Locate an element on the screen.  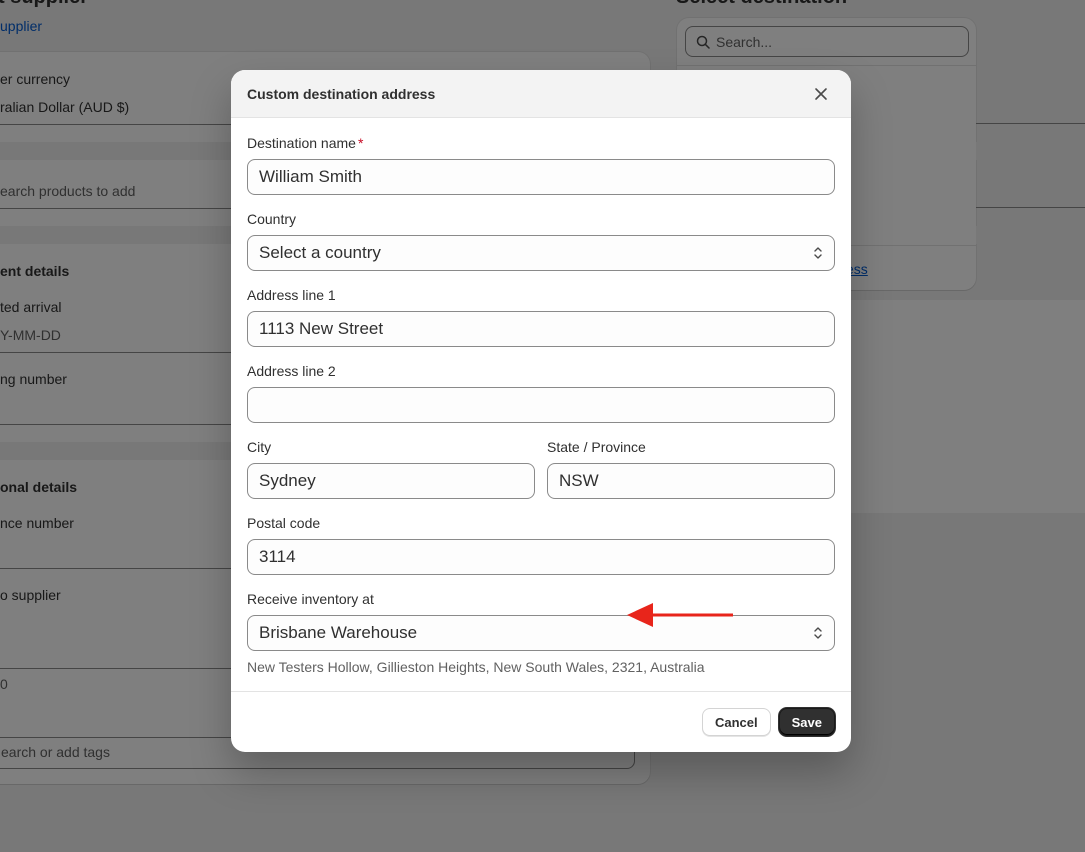
city-field: City Sydney is located at coordinates (391, 468).